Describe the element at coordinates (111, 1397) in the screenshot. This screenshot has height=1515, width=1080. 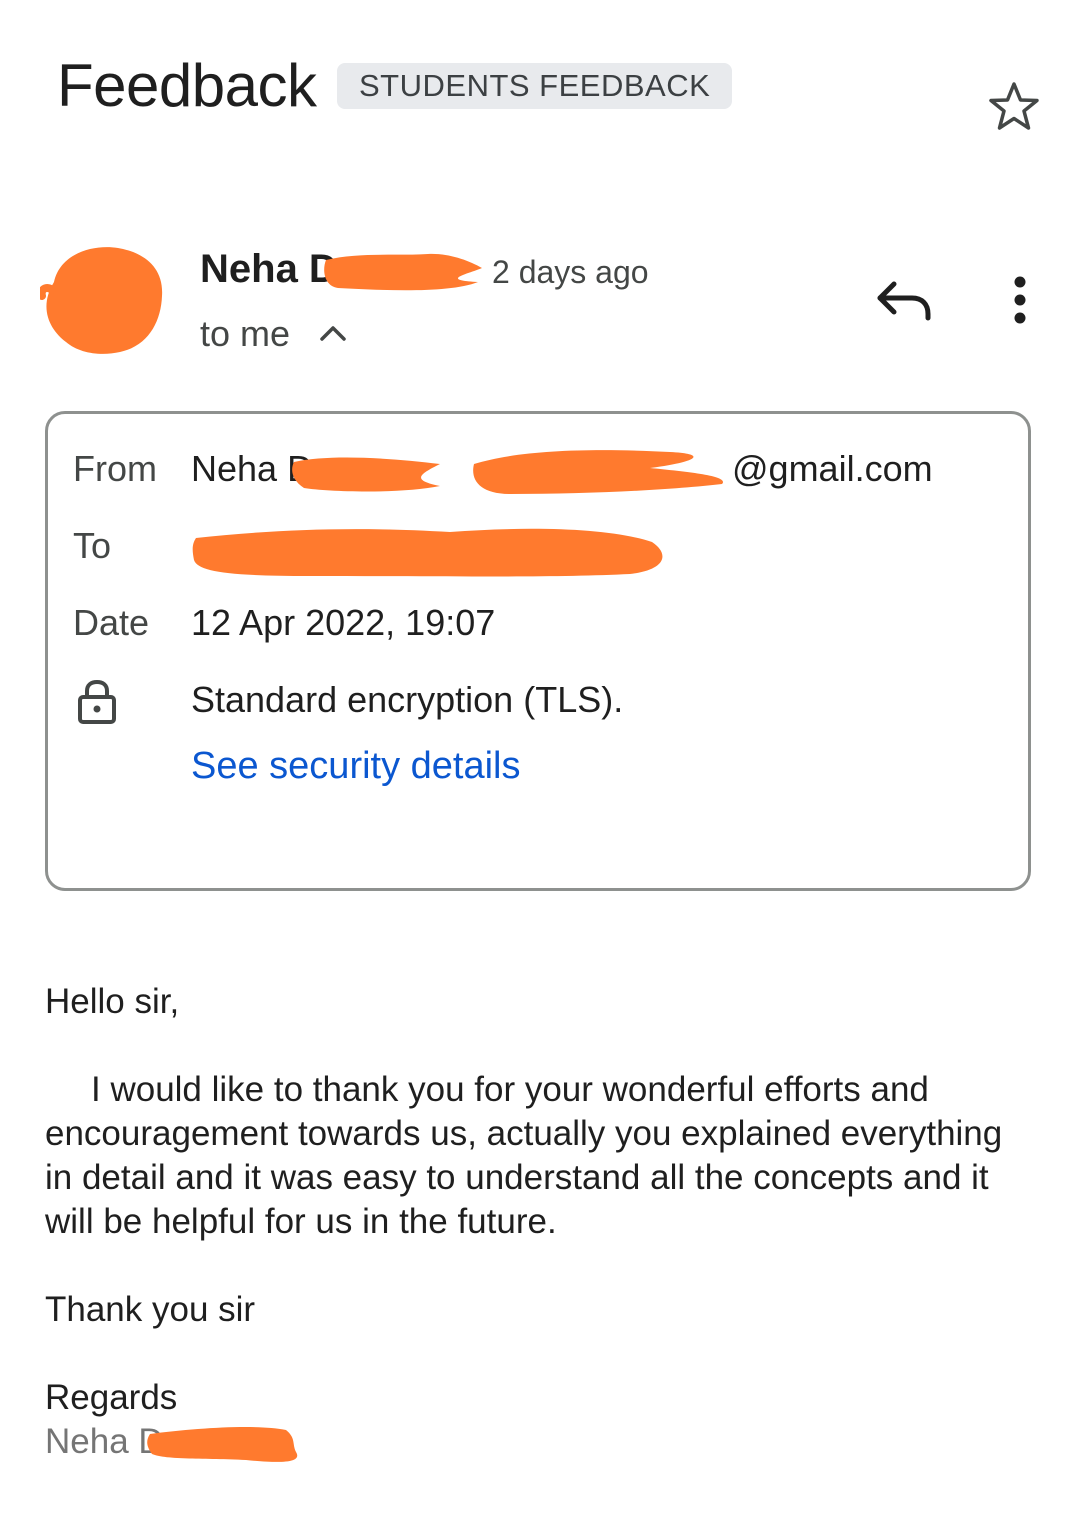
I see `regards-line: Regards` at that location.